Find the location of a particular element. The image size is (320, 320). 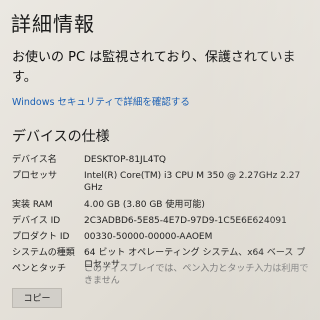

spec-label: プロダクト ID is located at coordinates (41, 237).